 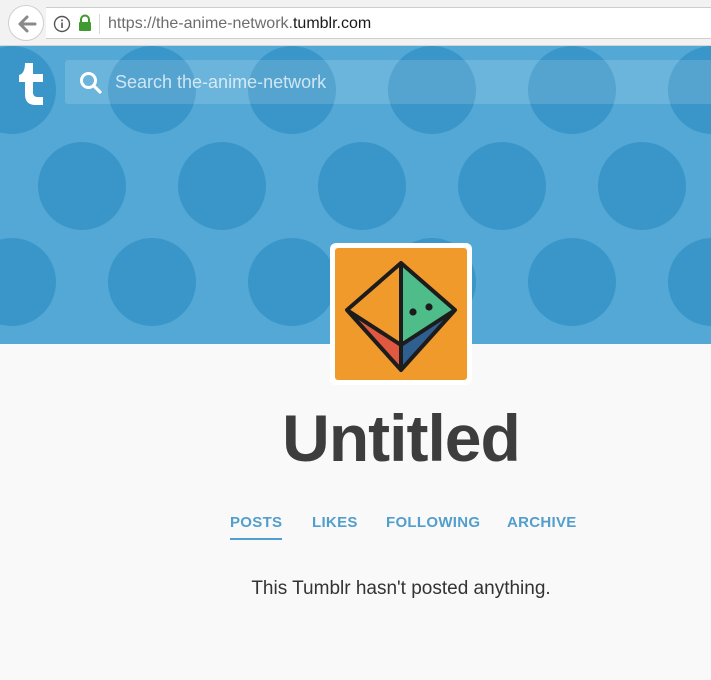 I want to click on avatar-image, so click(x=401, y=314).